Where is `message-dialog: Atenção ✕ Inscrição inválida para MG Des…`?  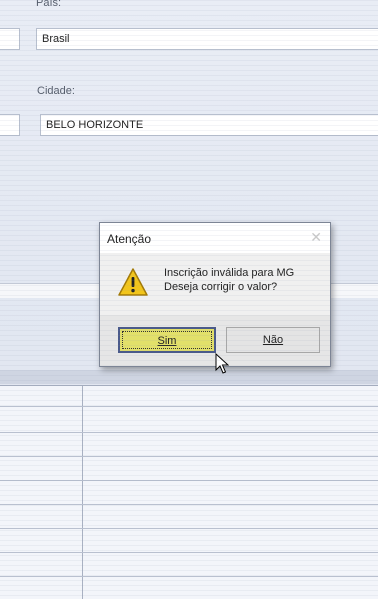 message-dialog: Atenção ✕ Inscrição inválida para MG Des… is located at coordinates (215, 294).